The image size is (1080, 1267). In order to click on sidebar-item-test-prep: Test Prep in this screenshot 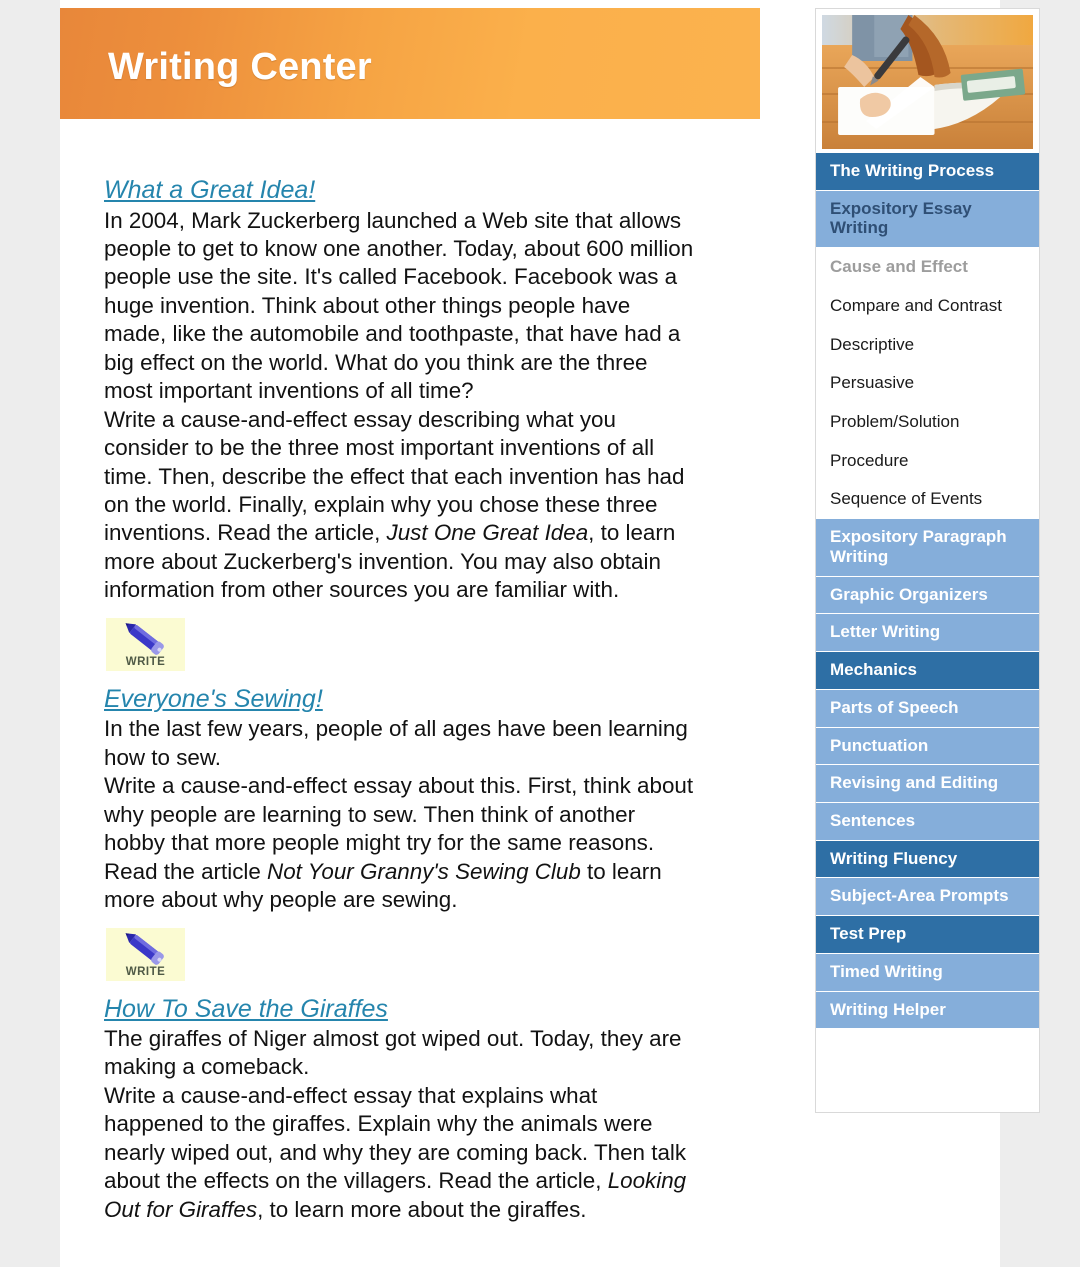, I will do `click(927, 935)`.